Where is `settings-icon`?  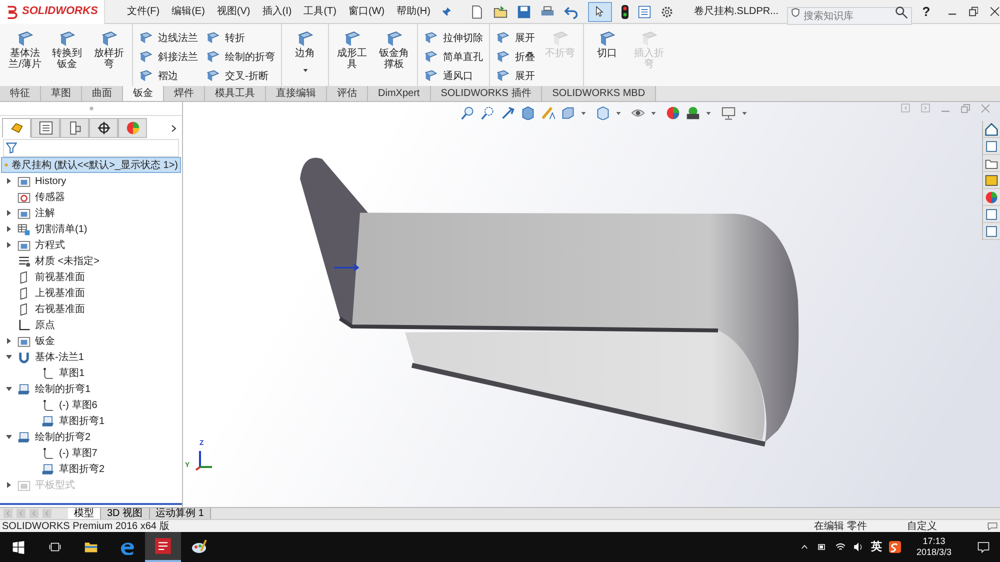
settings-icon is located at coordinates (667, 11).